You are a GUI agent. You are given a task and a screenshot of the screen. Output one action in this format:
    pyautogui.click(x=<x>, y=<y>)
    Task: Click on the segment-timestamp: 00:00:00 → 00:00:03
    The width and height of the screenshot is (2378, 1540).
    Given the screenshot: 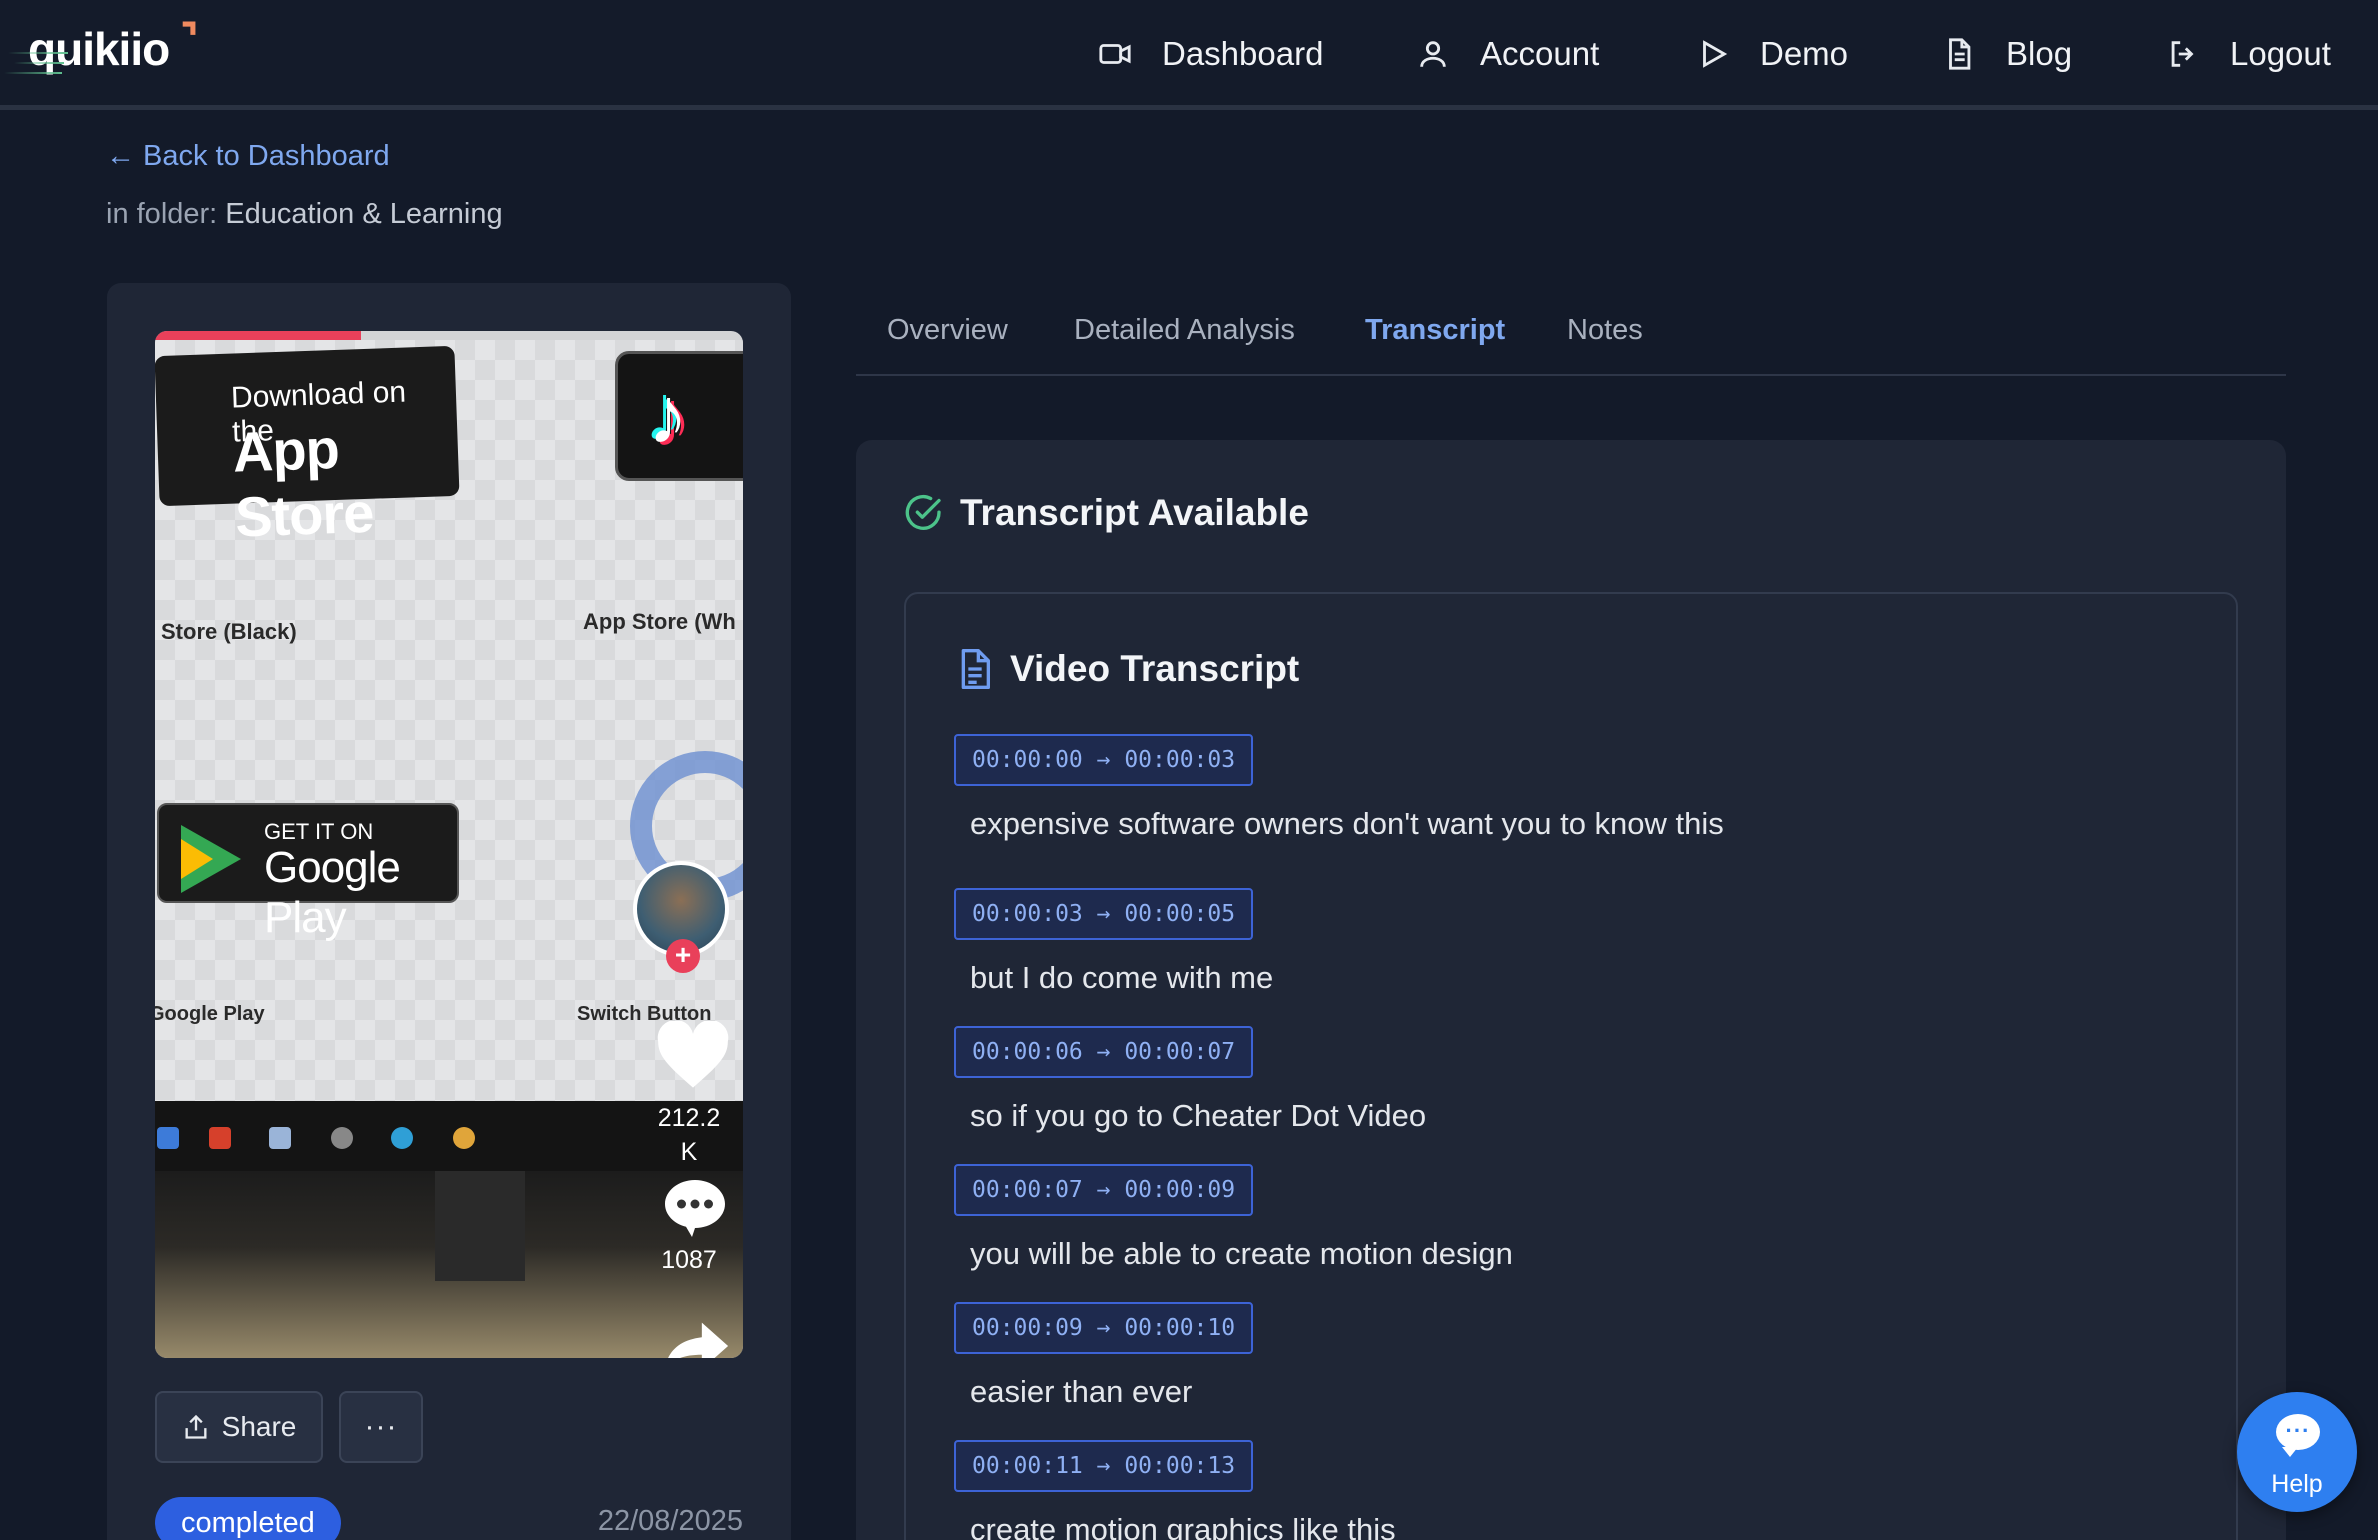 What is the action you would take?
    pyautogui.click(x=1104, y=760)
    